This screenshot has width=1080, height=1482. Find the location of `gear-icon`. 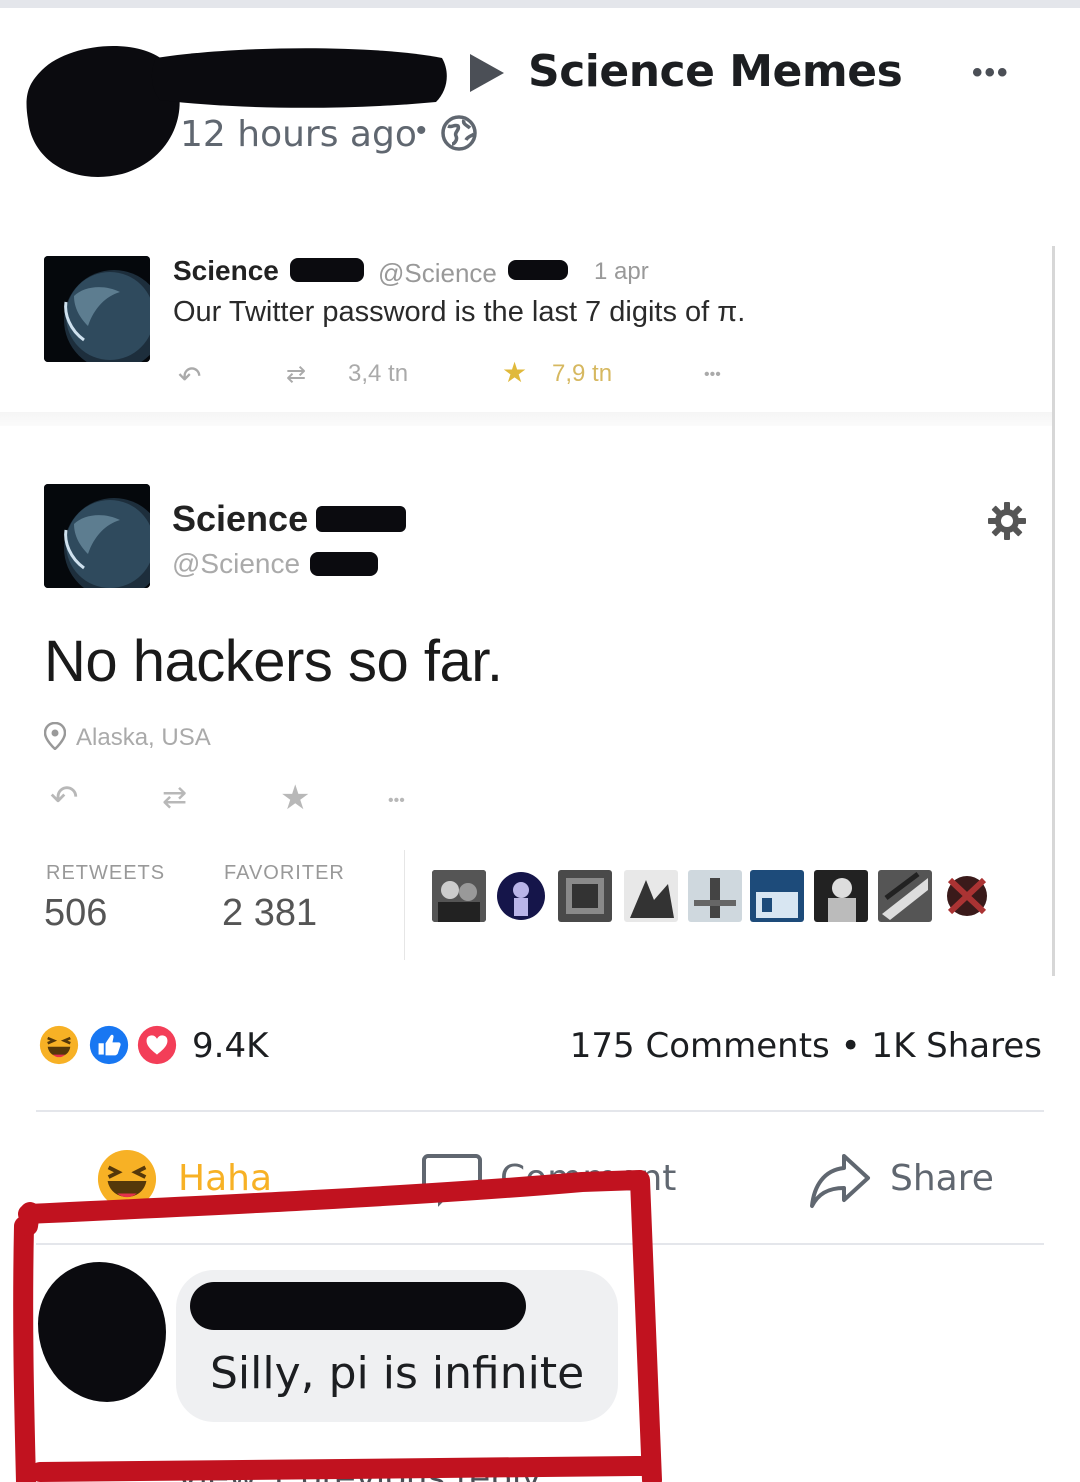

gear-icon is located at coordinates (1007, 521).